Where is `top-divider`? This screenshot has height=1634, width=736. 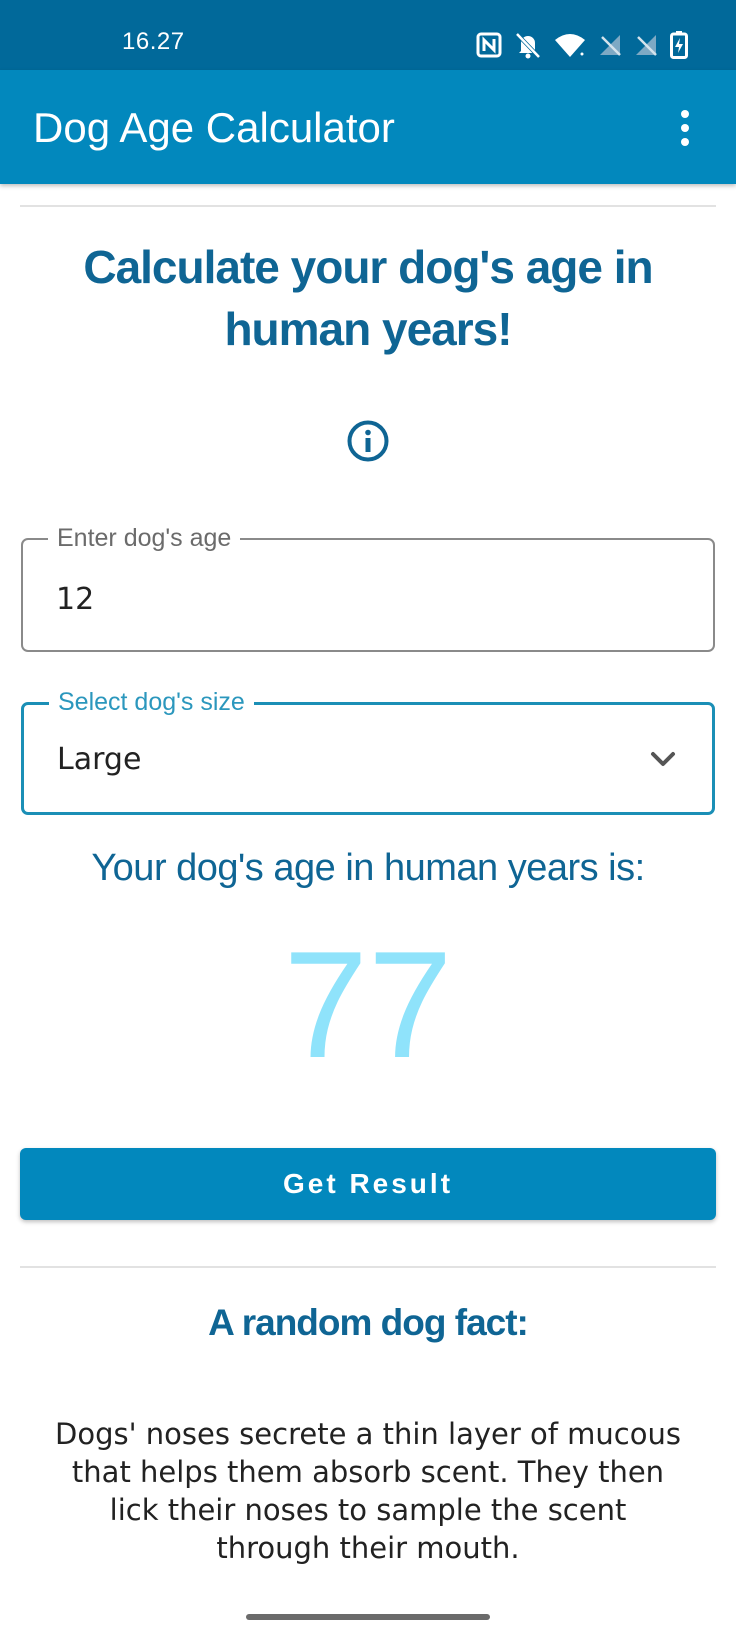 top-divider is located at coordinates (368, 206).